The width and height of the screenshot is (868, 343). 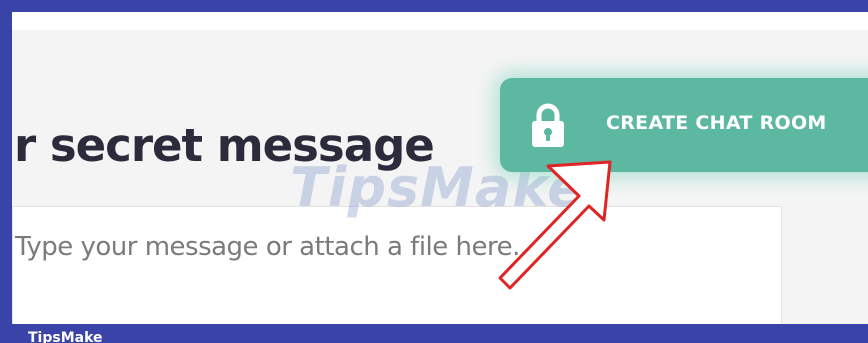 I want to click on create-chat-room-label: CREATE CHAT ROOM, so click(x=716, y=123).